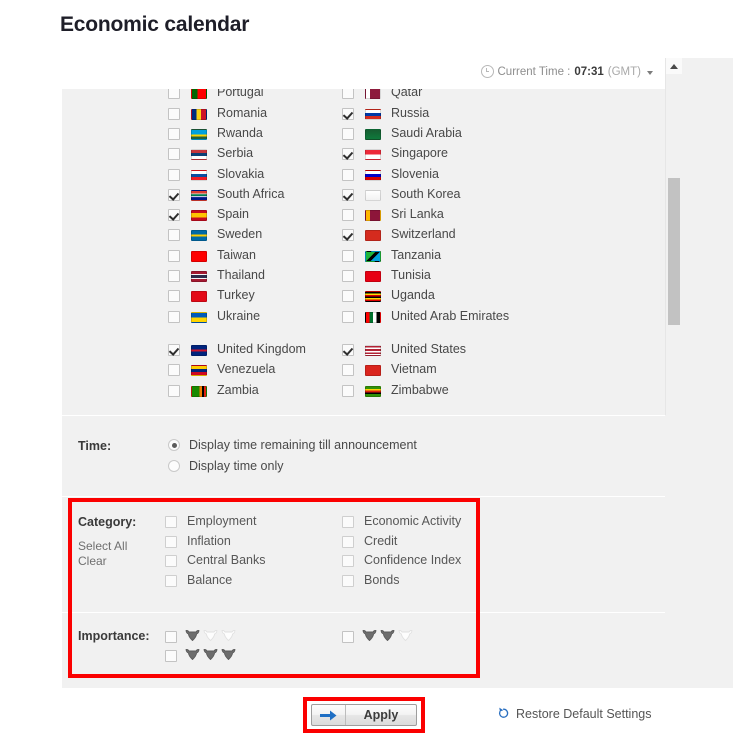 Image resolution: width=733 pixels, height=746 pixels. Describe the element at coordinates (387, 635) in the screenshot. I see `importance-bulls-medium` at that location.